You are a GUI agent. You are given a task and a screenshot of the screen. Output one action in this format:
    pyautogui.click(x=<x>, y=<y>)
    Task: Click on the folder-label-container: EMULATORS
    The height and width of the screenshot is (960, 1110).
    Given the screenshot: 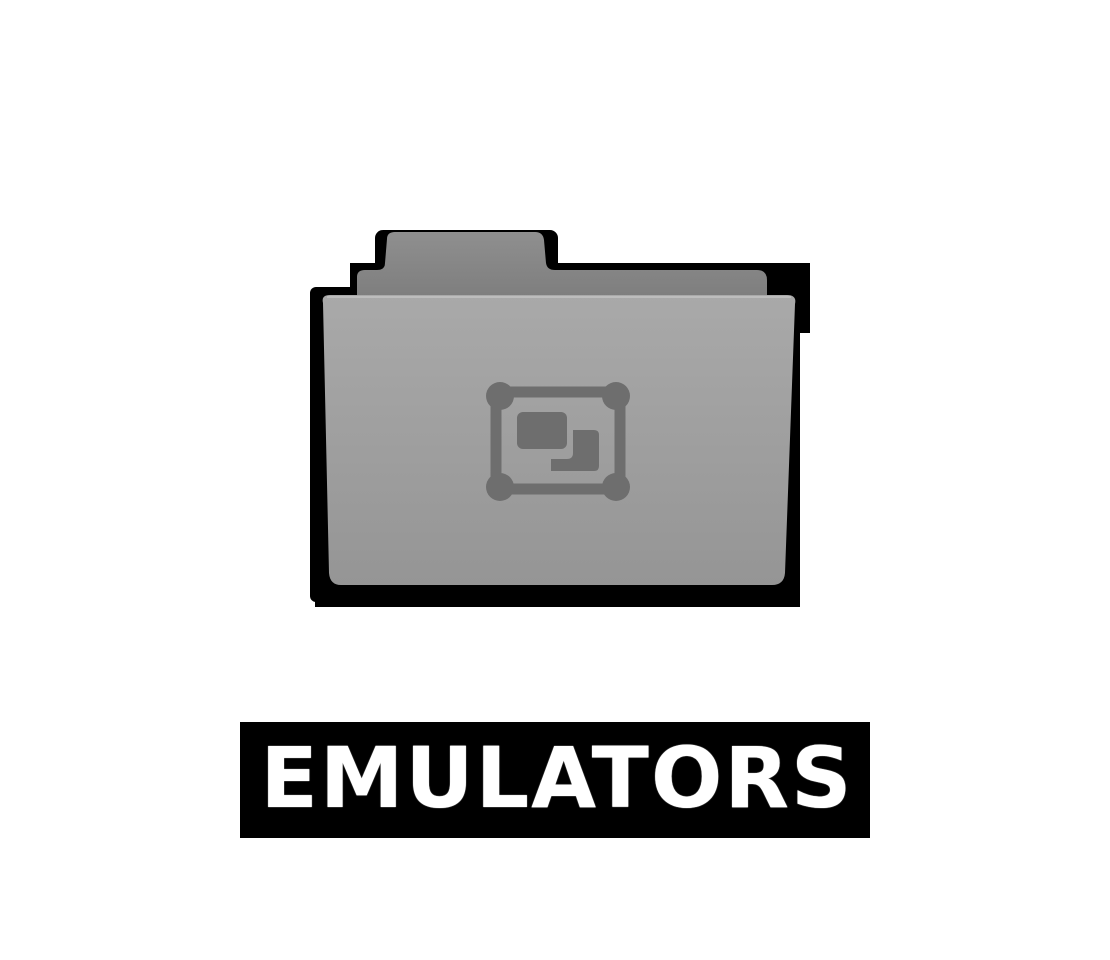 What is the action you would take?
    pyautogui.click(x=555, y=780)
    